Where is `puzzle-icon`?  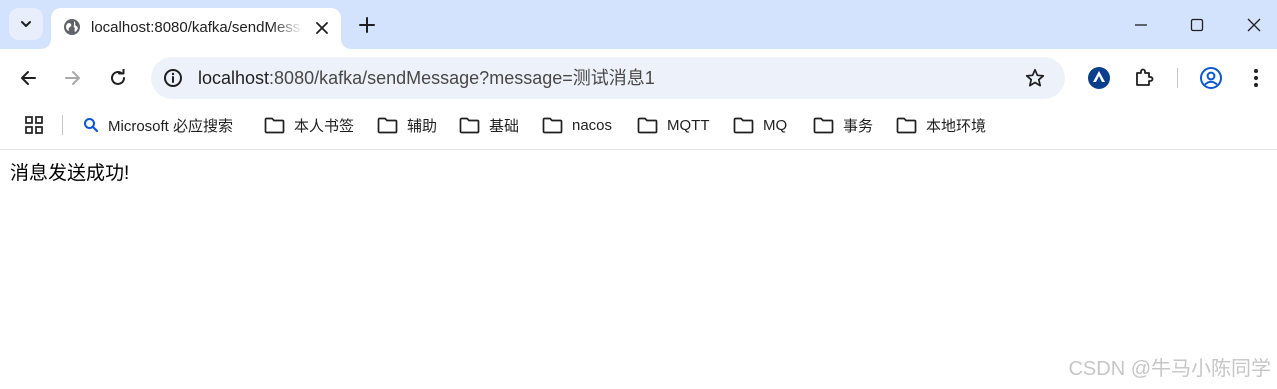 puzzle-icon is located at coordinates (1145, 77).